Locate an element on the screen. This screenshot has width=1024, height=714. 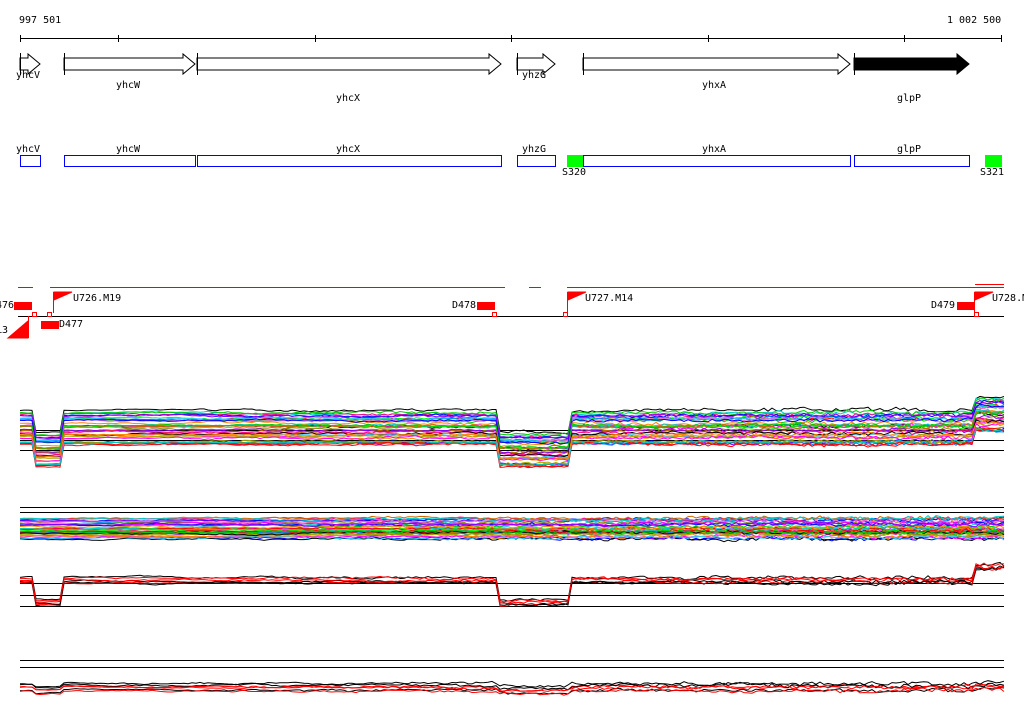
flag-markers is located at coordinates (500, 315).